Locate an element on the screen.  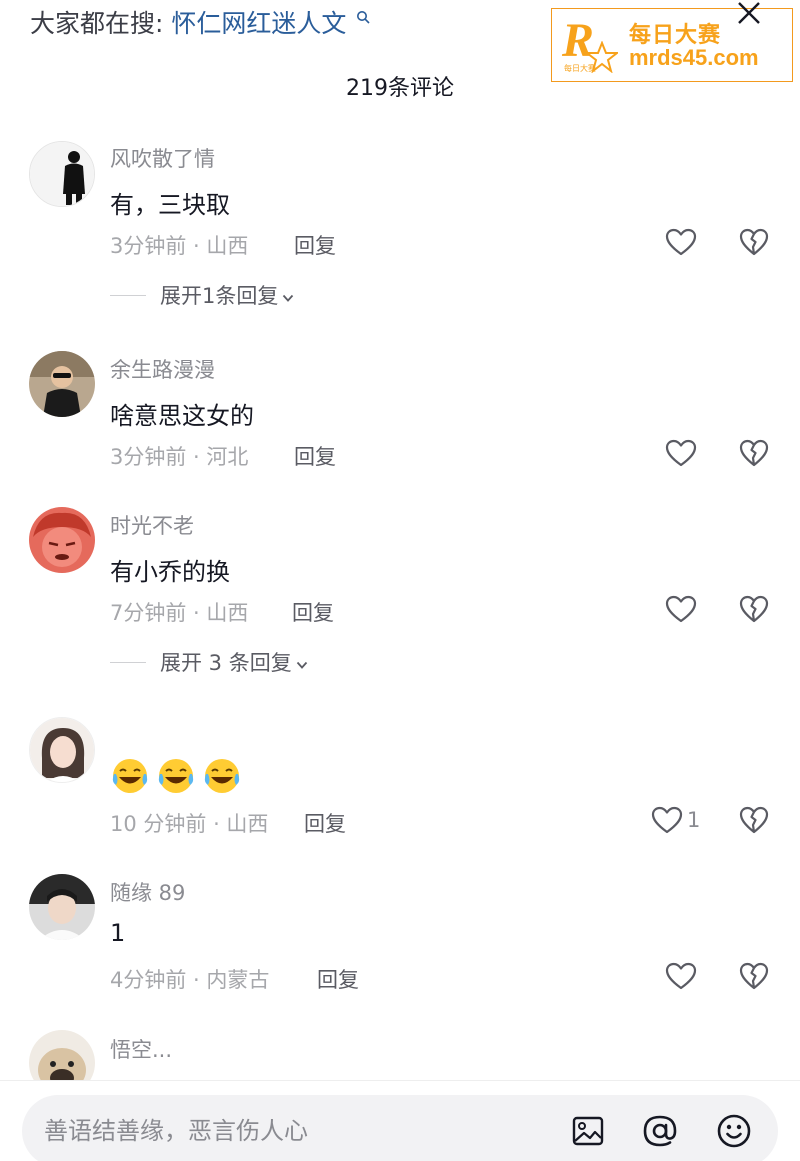
comment-username: 随缘 89 is located at coordinates (147, 892).